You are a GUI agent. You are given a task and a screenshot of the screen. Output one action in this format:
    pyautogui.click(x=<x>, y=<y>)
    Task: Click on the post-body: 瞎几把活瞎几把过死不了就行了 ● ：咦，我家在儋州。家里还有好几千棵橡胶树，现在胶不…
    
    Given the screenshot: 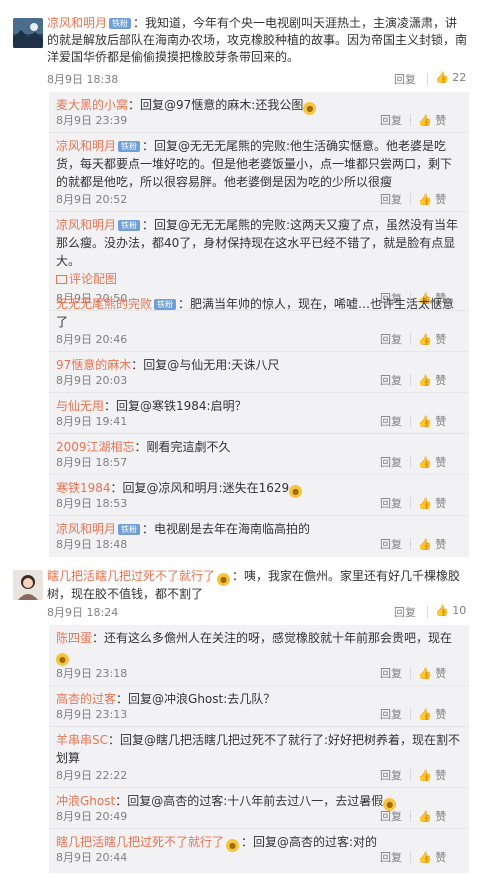 What is the action you would take?
    pyautogui.click(x=257, y=585)
    